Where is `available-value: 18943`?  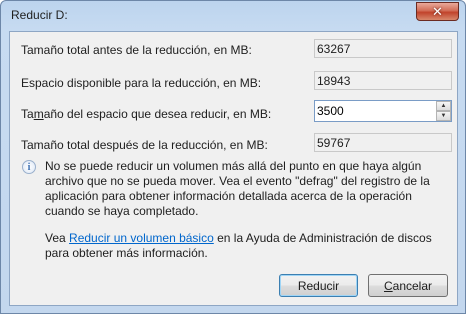 available-value: 18943 is located at coordinates (383, 80).